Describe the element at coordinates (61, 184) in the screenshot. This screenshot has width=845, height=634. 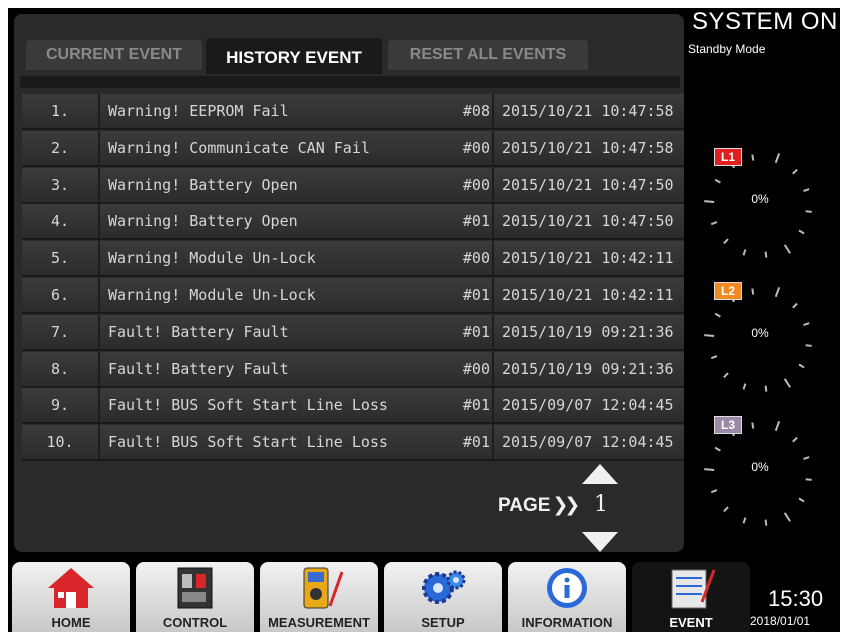
I see `event-number: 3.` at that location.